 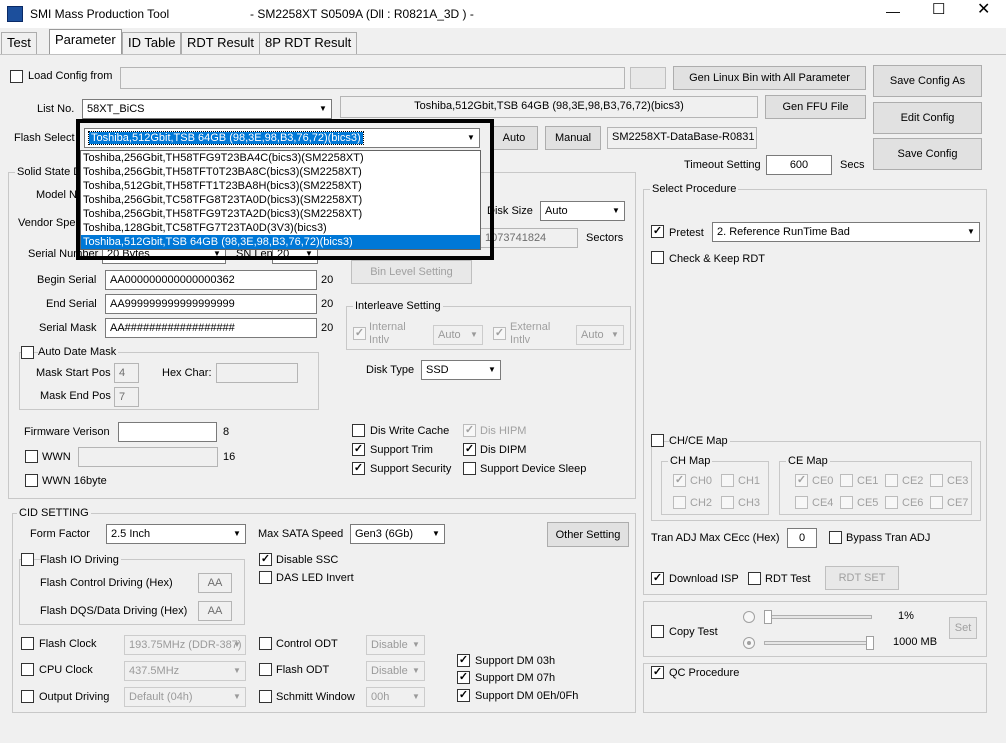 What do you see at coordinates (657, 257) in the screenshot?
I see `check-keep-rdt-checkbox` at bounding box center [657, 257].